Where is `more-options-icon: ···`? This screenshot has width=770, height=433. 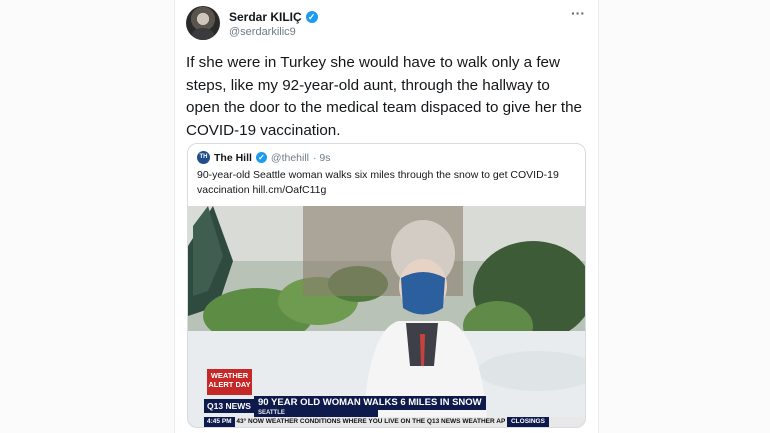 more-options-icon: ··· is located at coordinates (578, 13).